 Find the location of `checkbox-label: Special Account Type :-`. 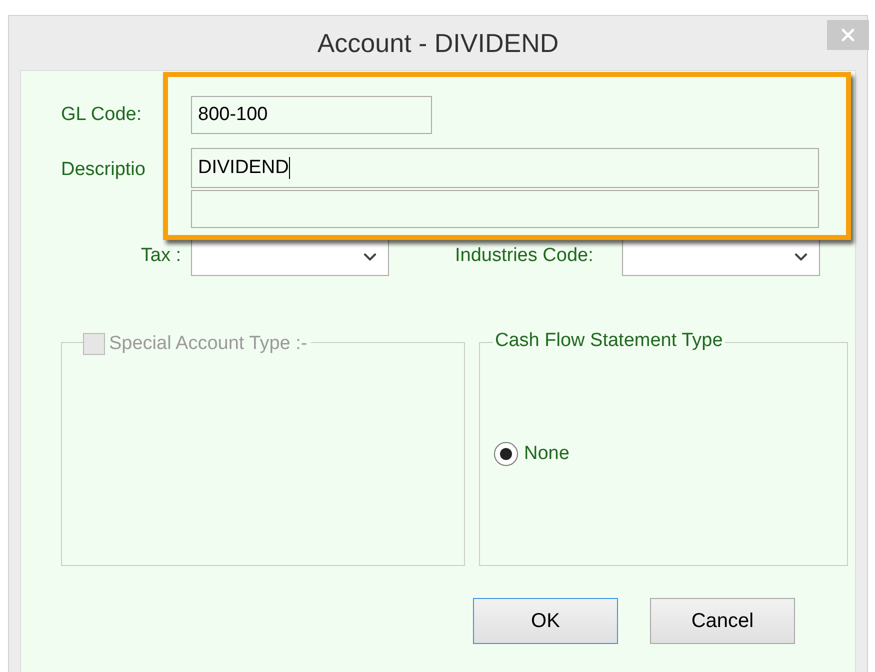

checkbox-label: Special Account Type :- is located at coordinates (208, 344).